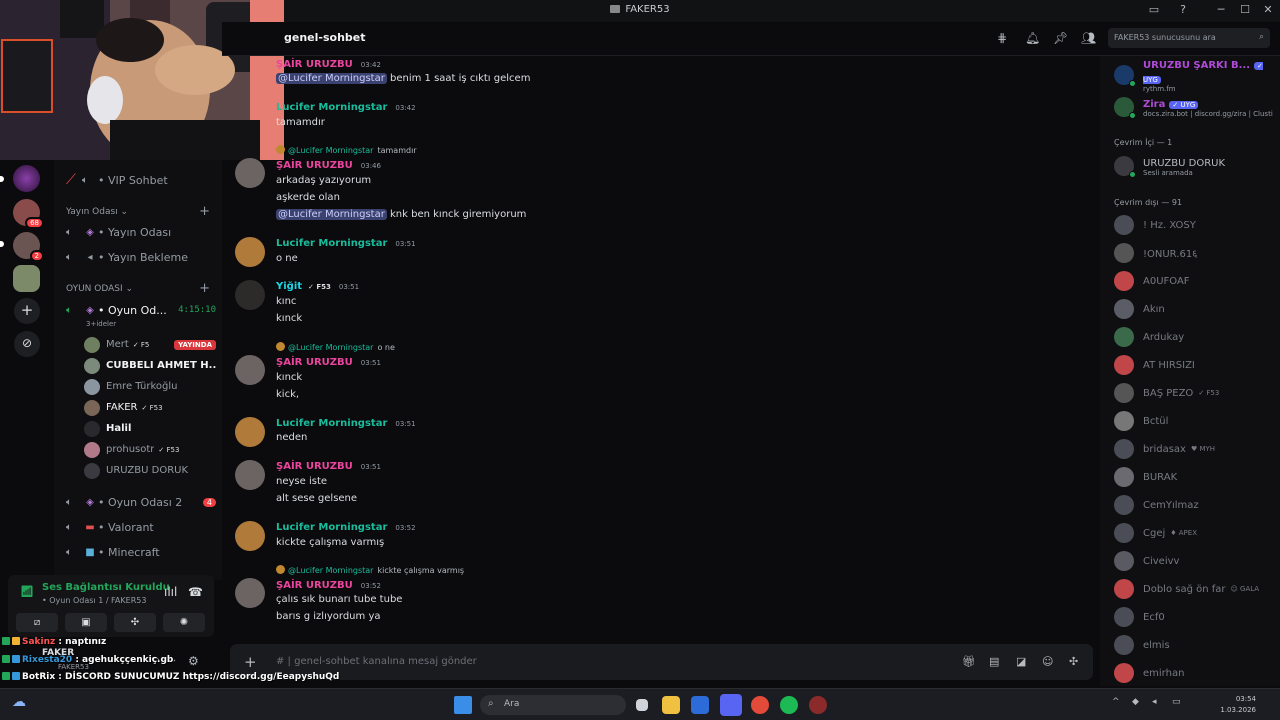 This screenshot has width=1280, height=720. Describe the element at coordinates (1047, 661) in the screenshot. I see `emoji-icon: ☺` at that location.